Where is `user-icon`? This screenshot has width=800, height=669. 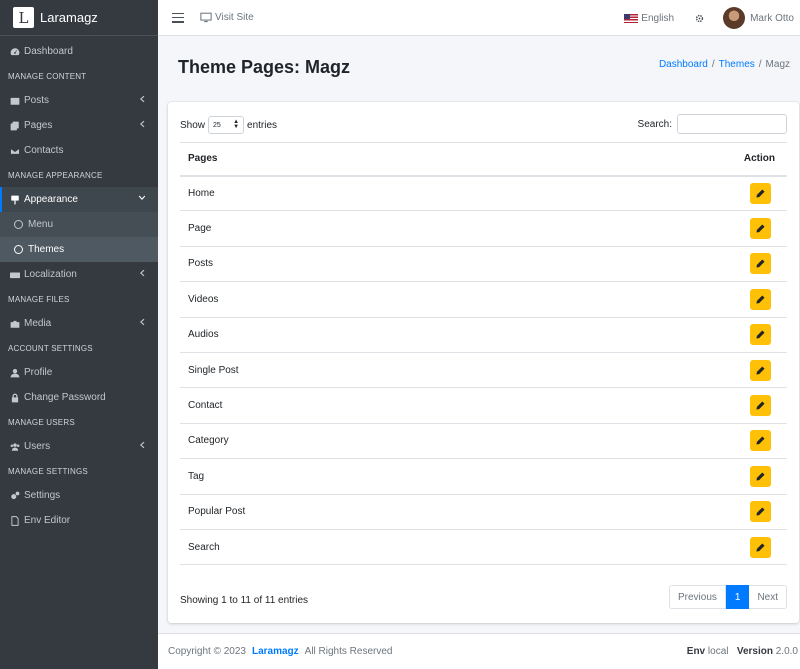
user-icon is located at coordinates (15, 373).